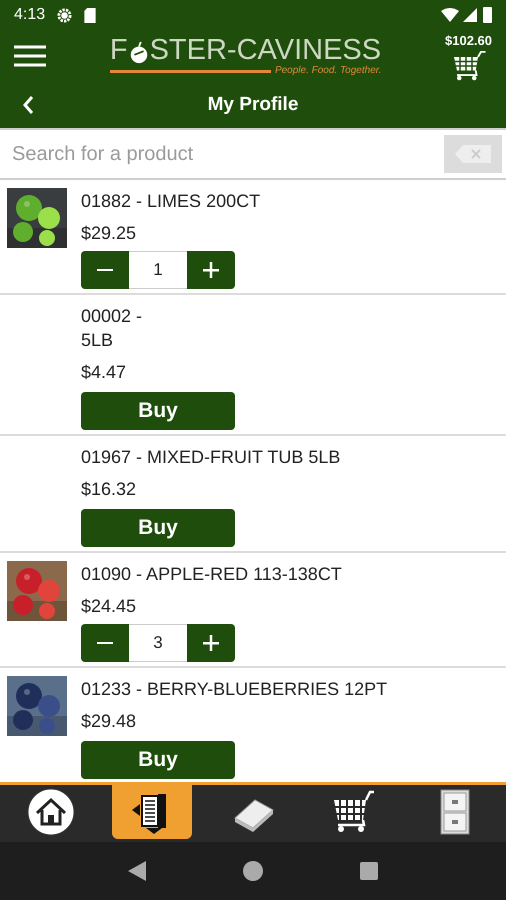 The image size is (506, 900). I want to click on page-title: My Profile, so click(253, 104).